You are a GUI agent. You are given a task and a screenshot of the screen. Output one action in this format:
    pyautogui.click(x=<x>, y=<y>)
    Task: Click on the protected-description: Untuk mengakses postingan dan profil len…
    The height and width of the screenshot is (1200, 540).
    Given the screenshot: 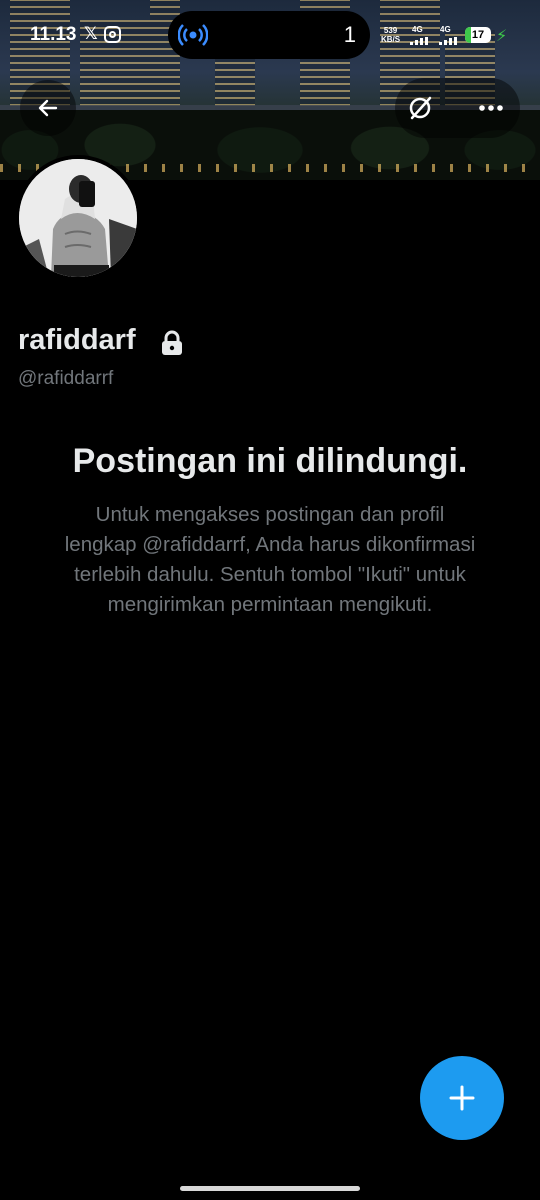 What is the action you would take?
    pyautogui.click(x=270, y=559)
    